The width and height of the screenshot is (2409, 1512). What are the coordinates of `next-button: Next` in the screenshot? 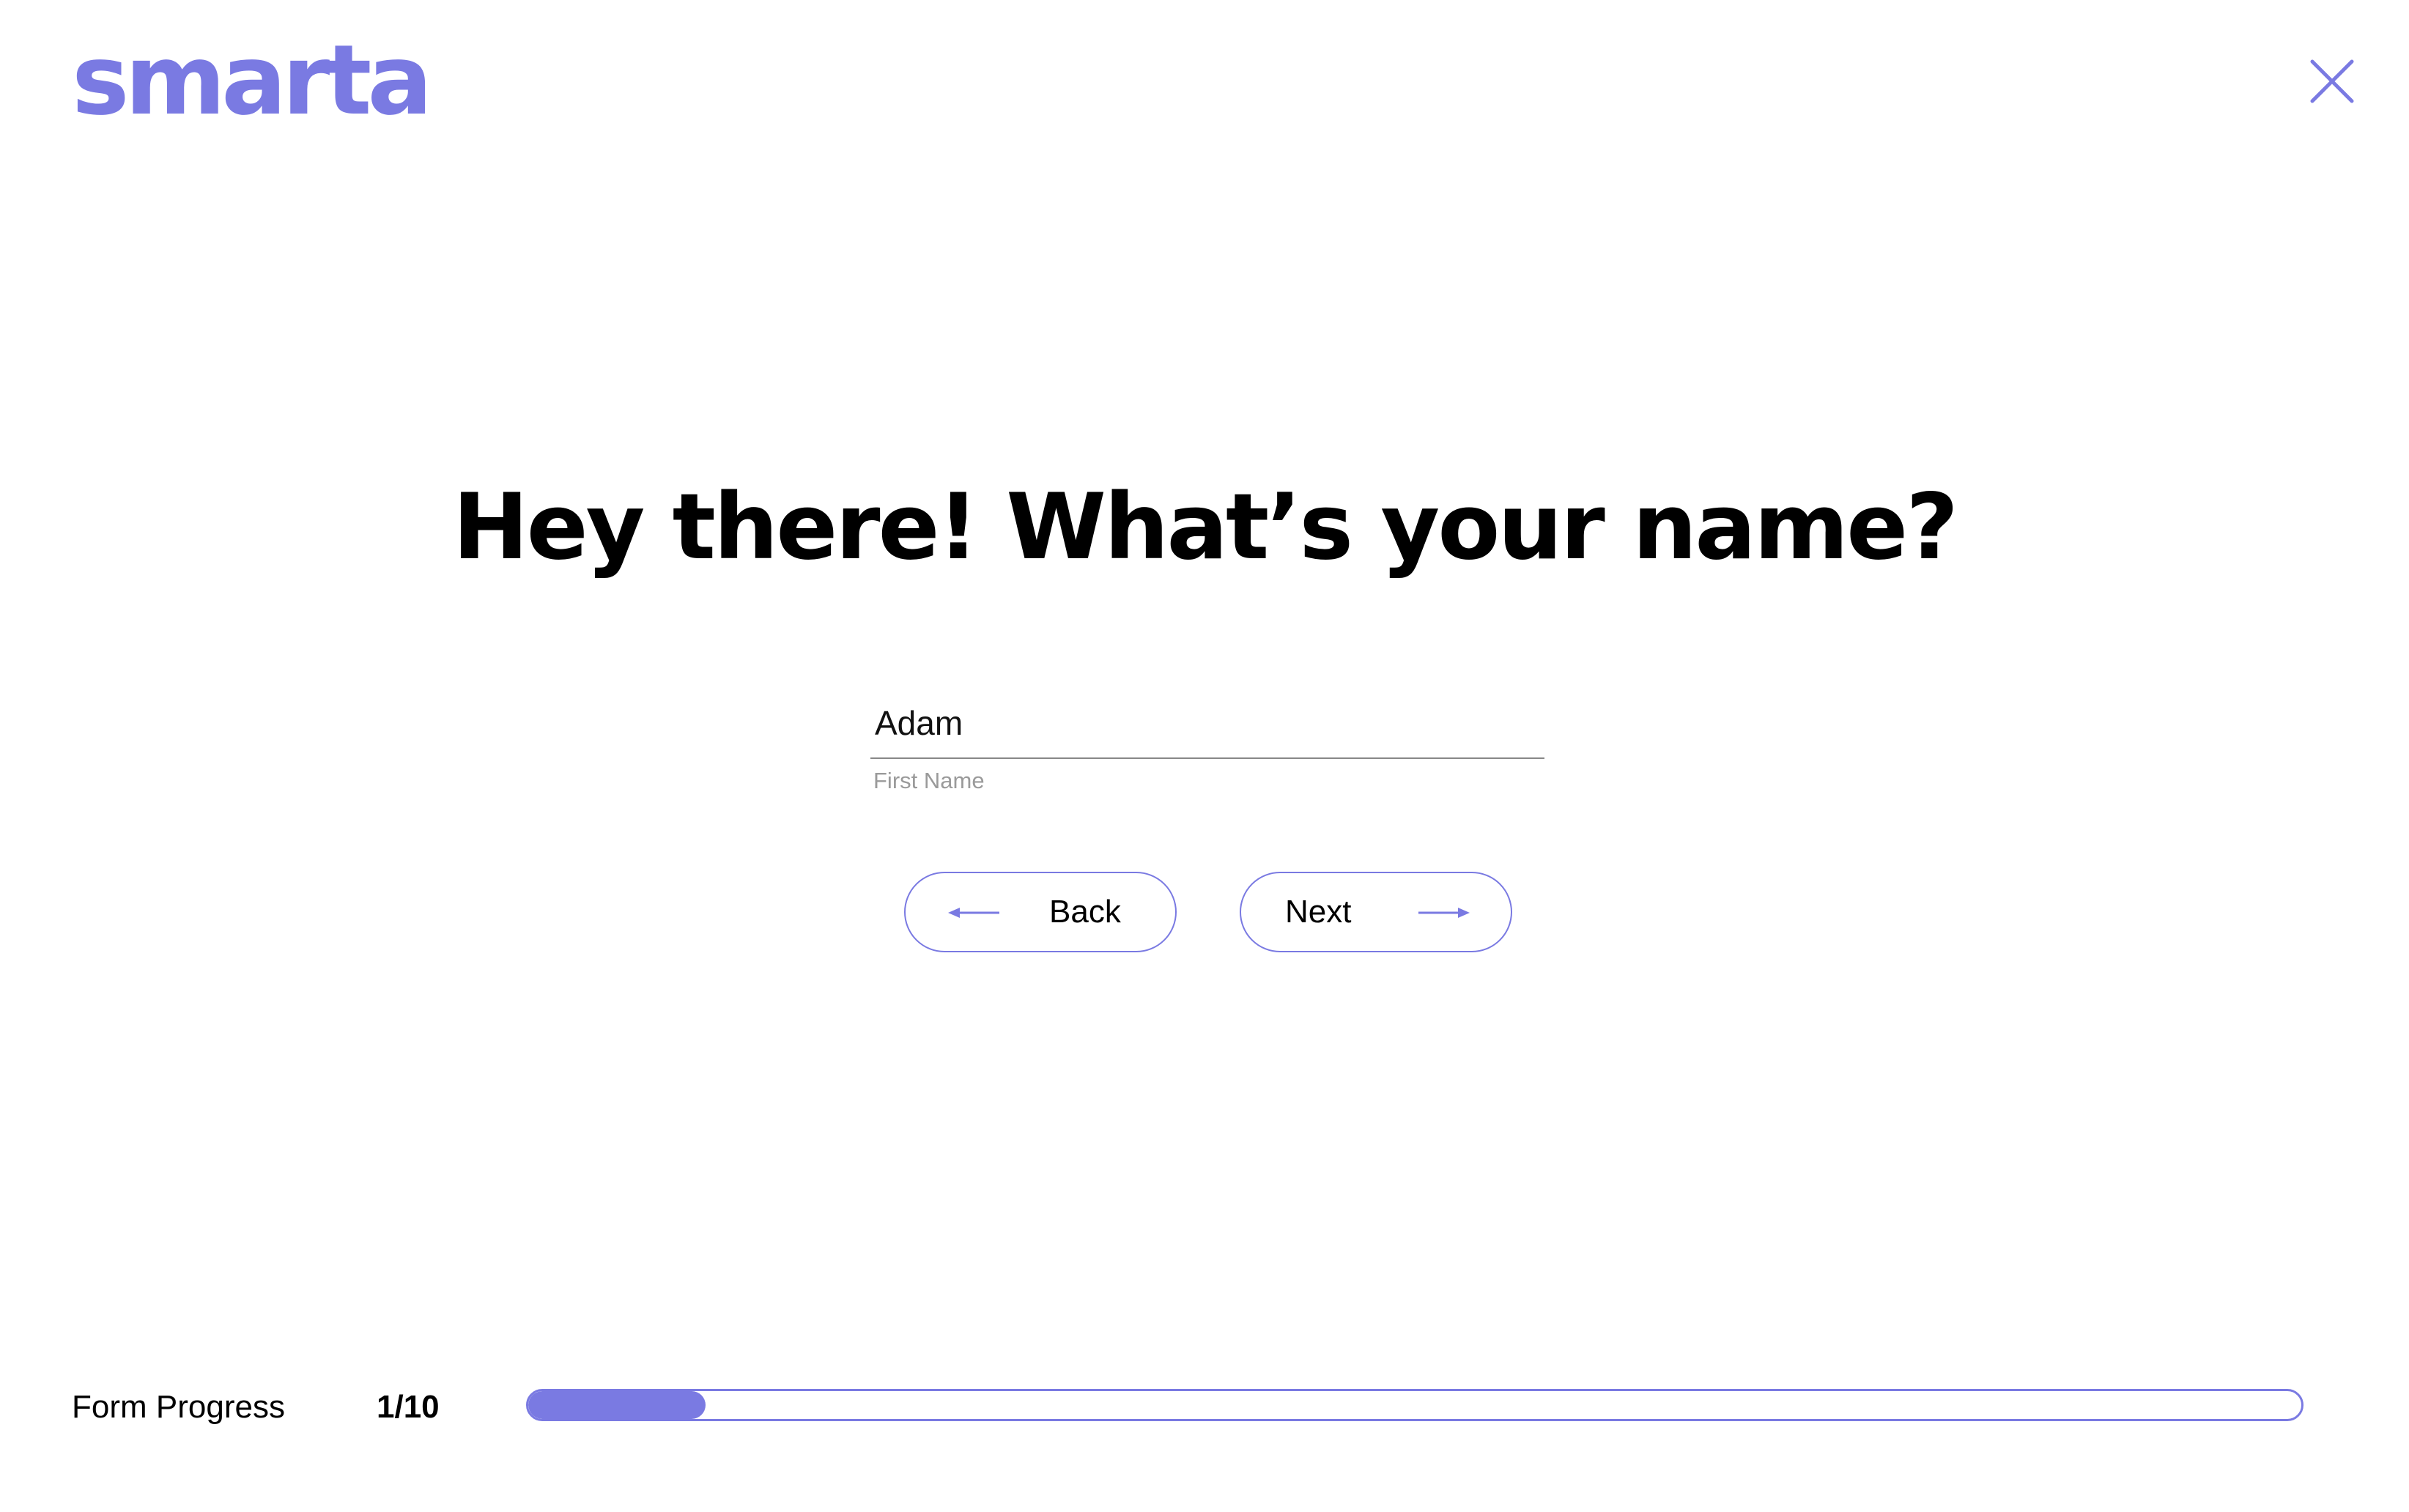 It's located at (1376, 912).